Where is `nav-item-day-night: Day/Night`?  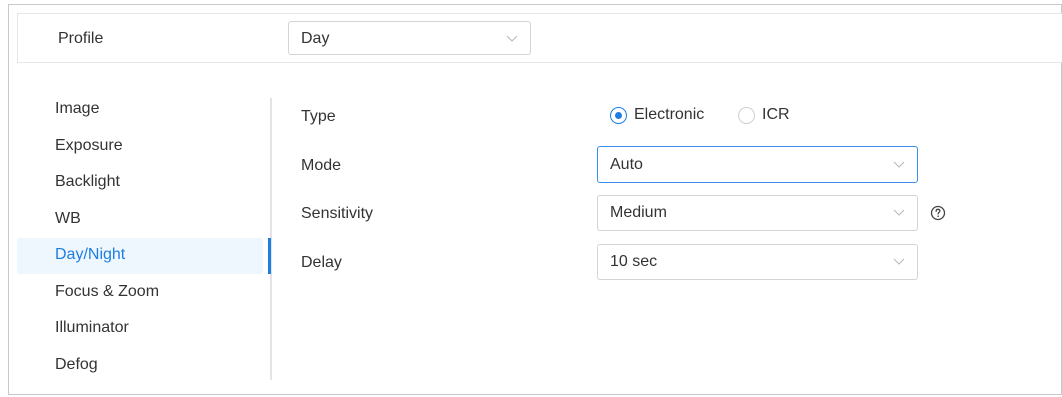 nav-item-day-night: Day/Night is located at coordinates (140, 256).